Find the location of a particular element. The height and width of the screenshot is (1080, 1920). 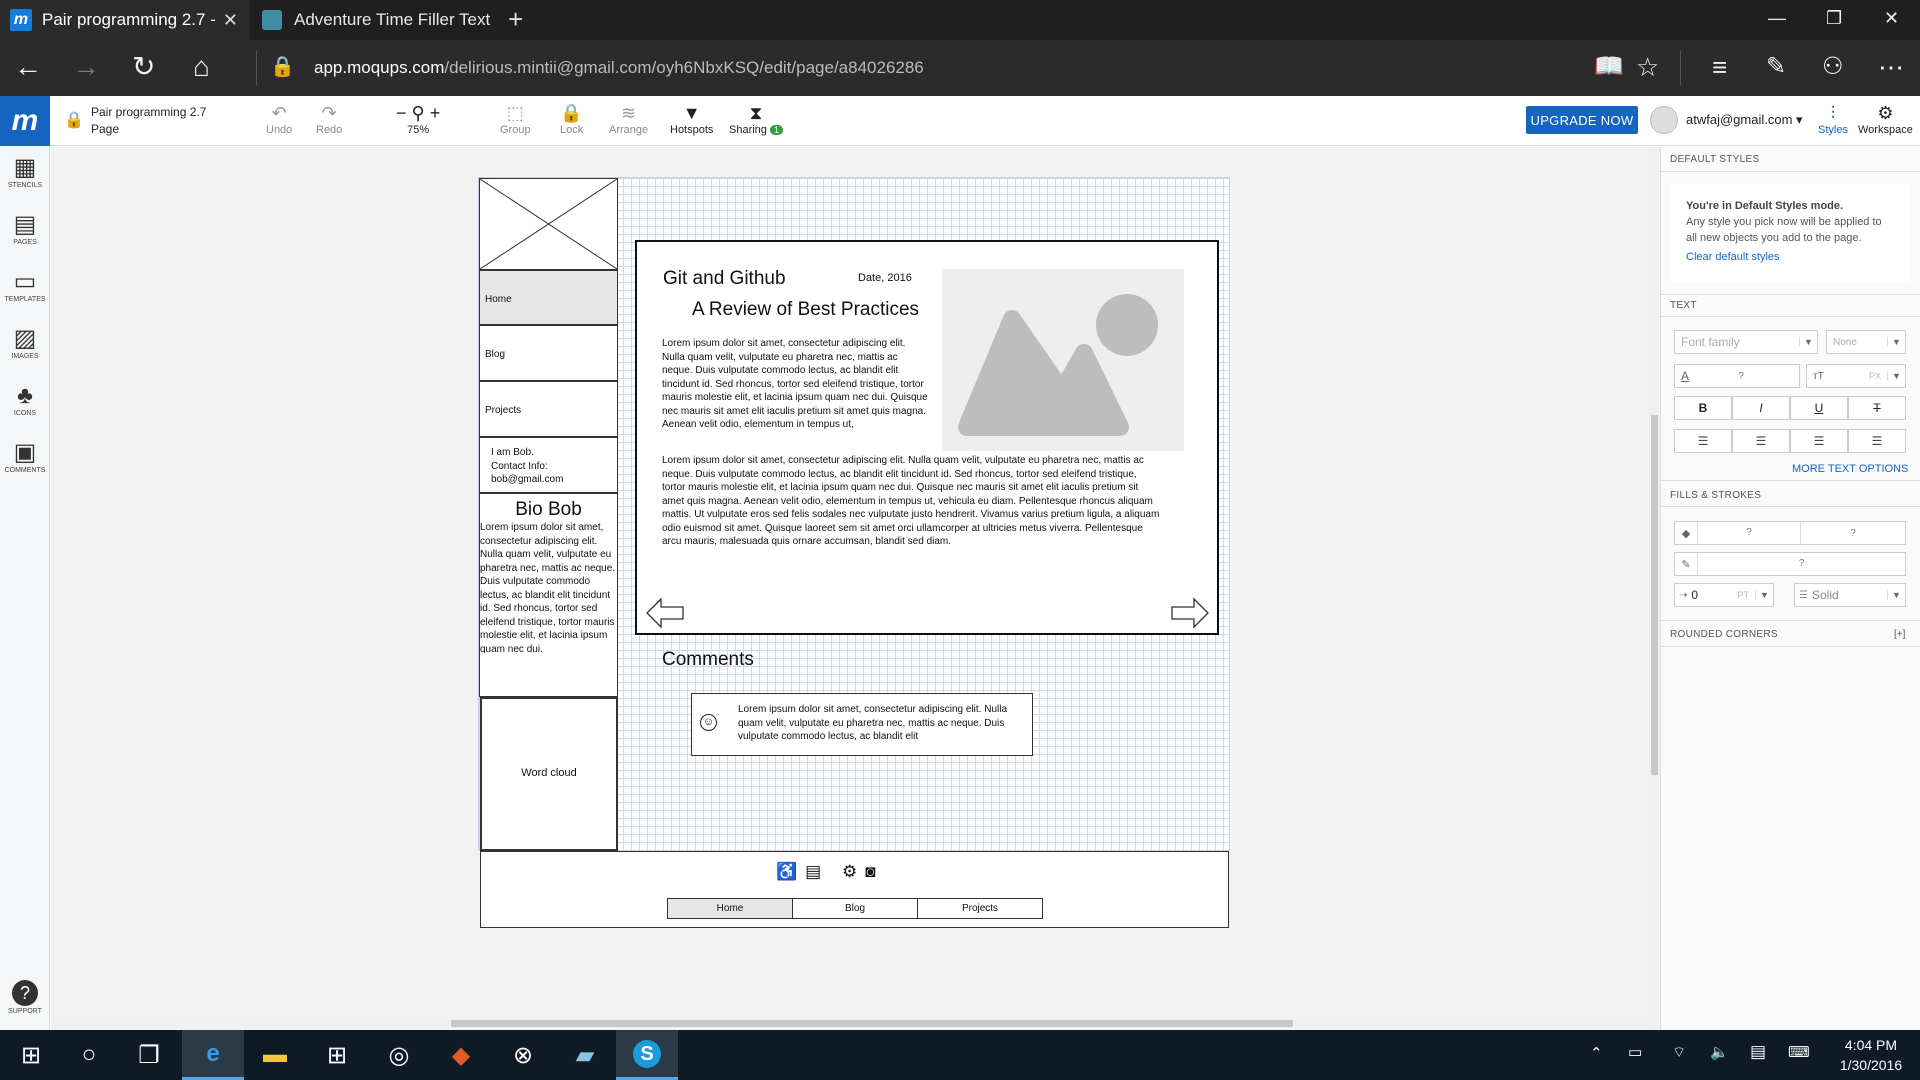

keyboard-icon: ⌨ is located at coordinates (1799, 1052).